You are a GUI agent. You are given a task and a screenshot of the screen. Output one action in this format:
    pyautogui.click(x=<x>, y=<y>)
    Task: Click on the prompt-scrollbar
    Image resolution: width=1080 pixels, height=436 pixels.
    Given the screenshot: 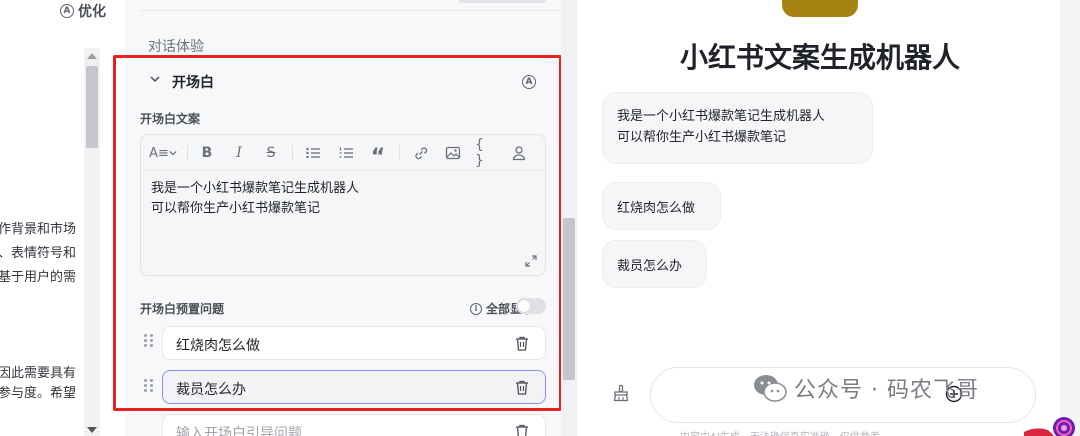 What is the action you would take?
    pyautogui.click(x=92, y=242)
    